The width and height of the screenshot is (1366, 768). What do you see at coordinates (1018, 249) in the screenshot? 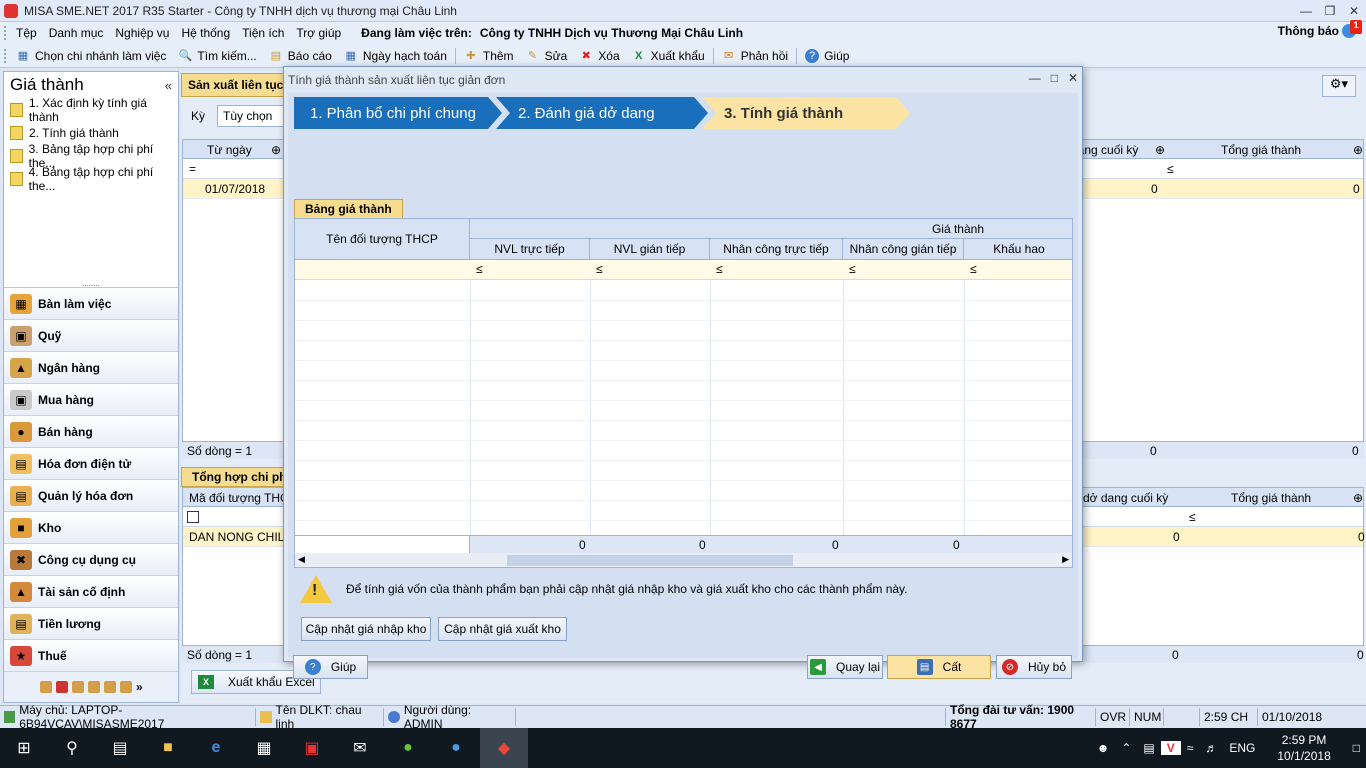
I see `col-depreciation: Khấu hao` at bounding box center [1018, 249].